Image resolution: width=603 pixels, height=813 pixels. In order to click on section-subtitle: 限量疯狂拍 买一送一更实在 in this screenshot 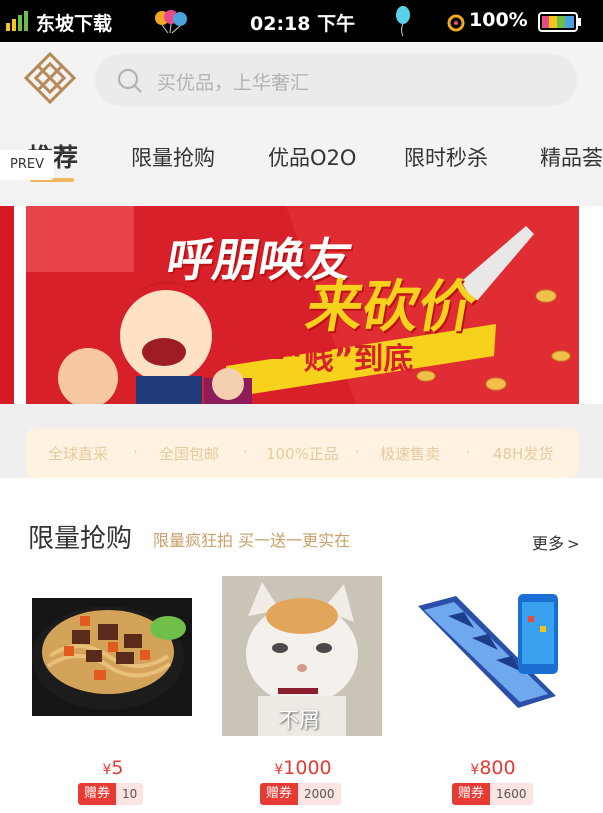, I will do `click(252, 540)`.